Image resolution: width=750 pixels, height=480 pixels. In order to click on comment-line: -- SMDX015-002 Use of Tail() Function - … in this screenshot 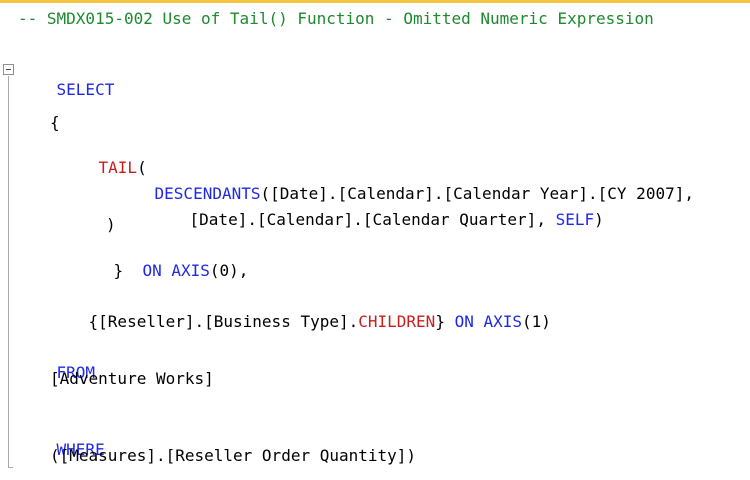, I will do `click(336, 18)`.